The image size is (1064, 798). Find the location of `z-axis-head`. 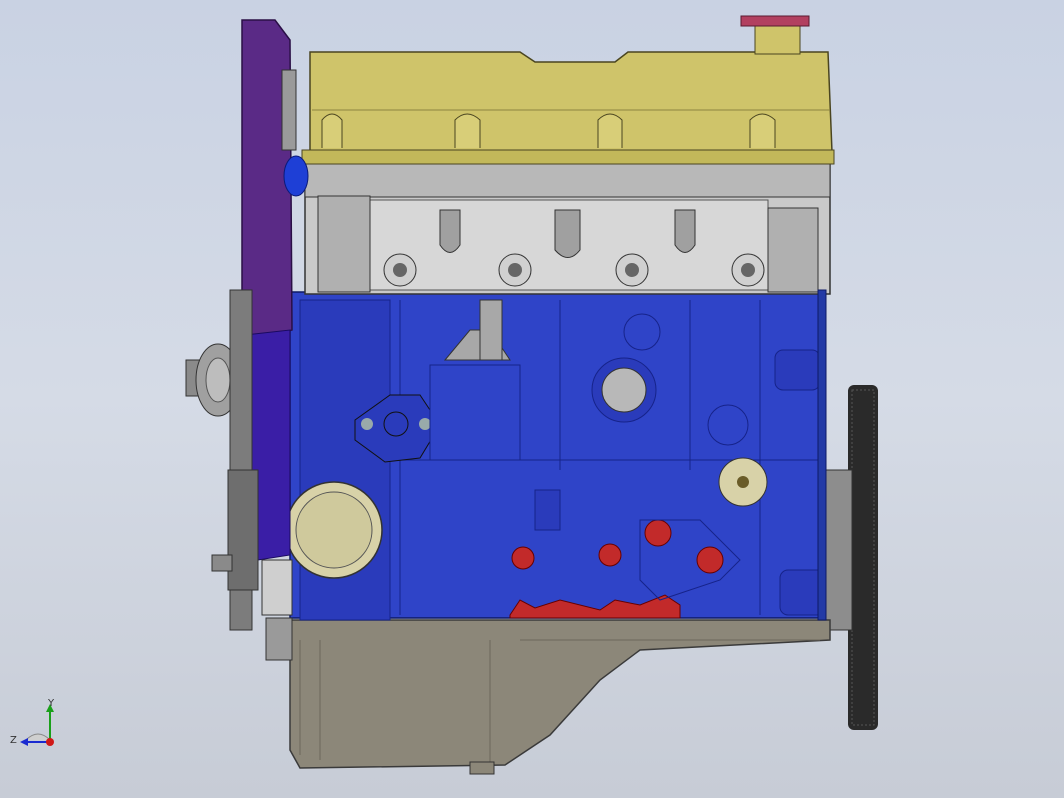

z-axis-head is located at coordinates (24, 742).